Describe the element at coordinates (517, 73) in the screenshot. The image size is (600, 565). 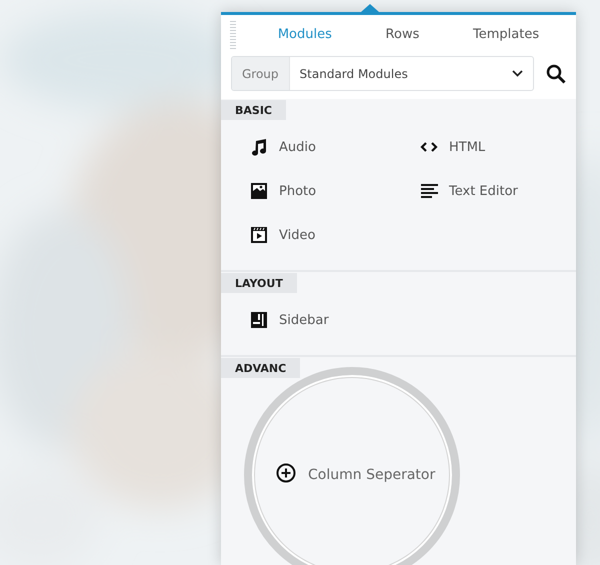
I see `chevron-down-icon` at that location.